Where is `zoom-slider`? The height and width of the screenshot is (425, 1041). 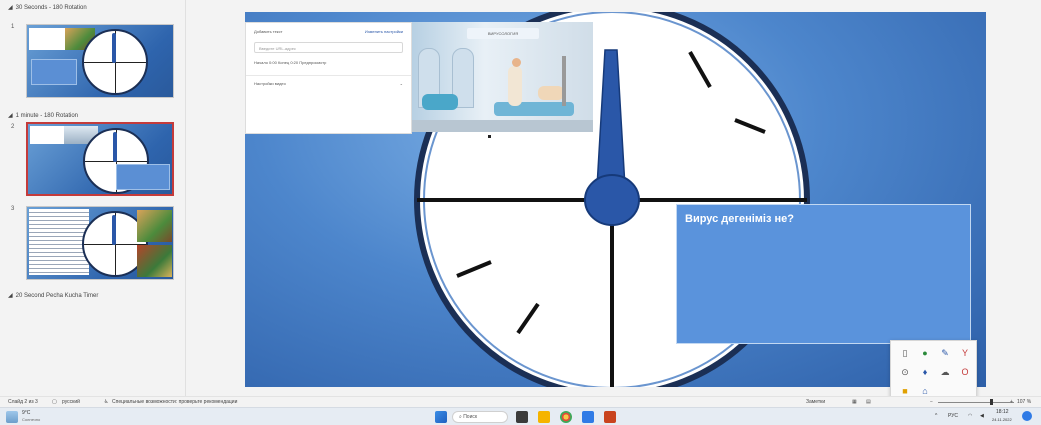 zoom-slider is located at coordinates (976, 402).